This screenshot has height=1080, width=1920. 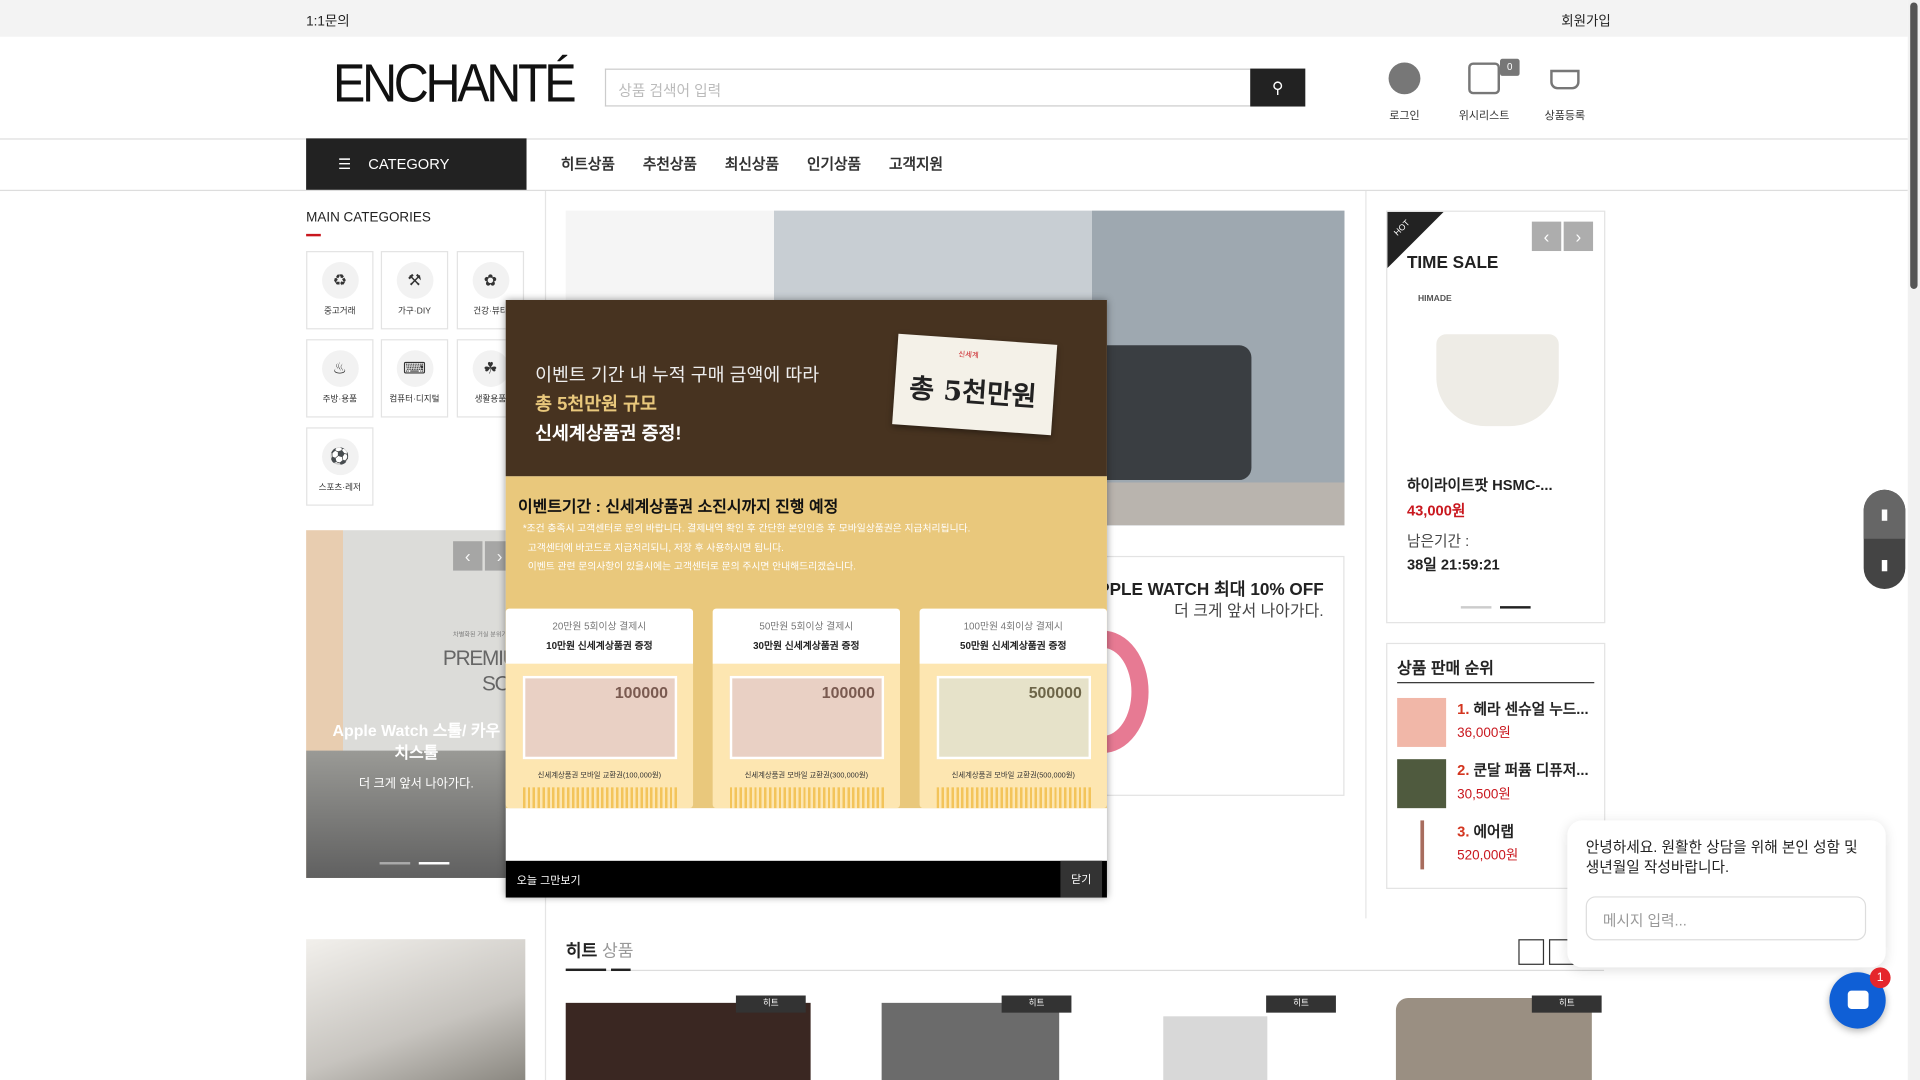 I want to click on category-tile: ♻ 중고거래, so click(x=340, y=290).